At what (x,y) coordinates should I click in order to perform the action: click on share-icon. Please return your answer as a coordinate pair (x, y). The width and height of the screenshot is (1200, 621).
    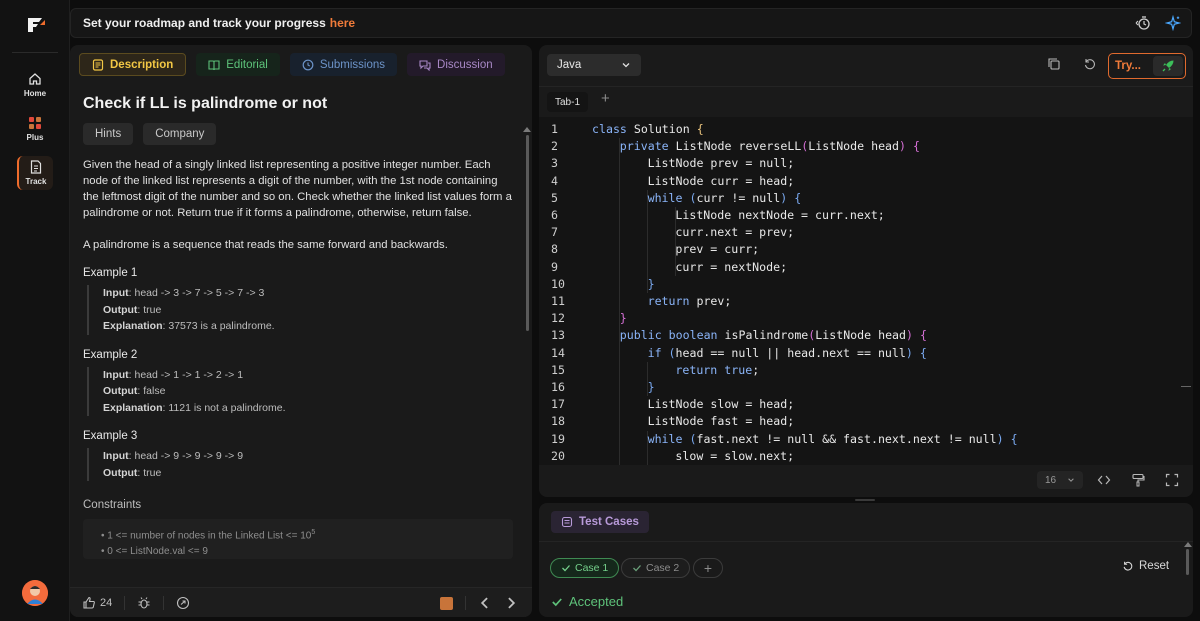
    Looking at the image, I should click on (183, 603).